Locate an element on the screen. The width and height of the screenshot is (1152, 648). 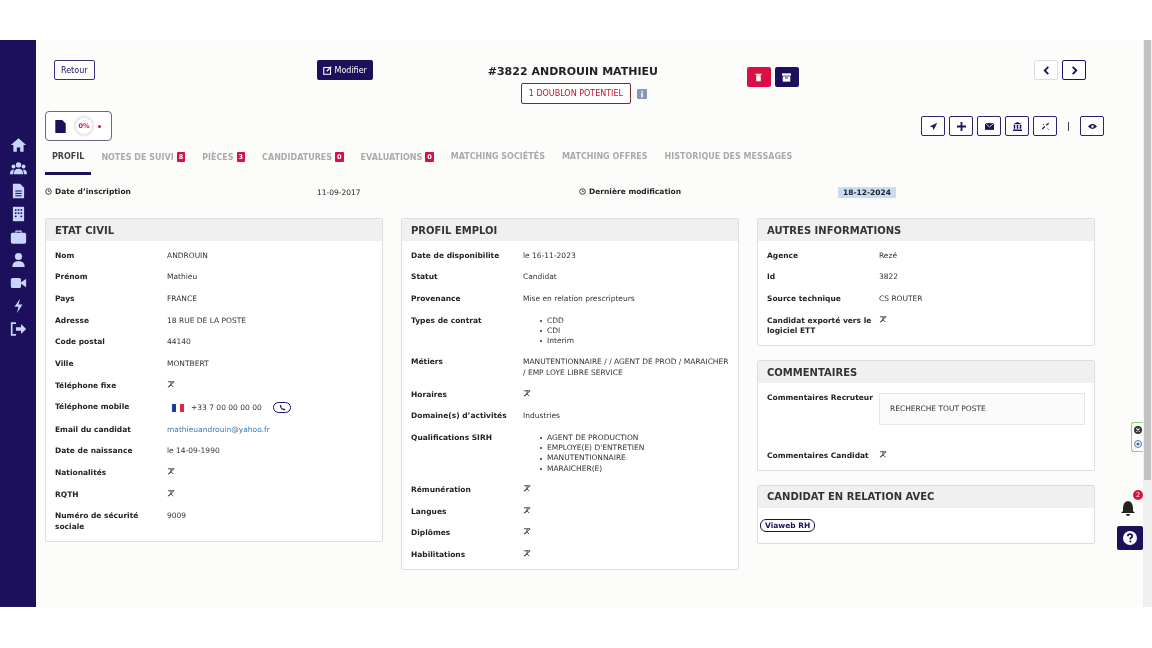
tab: PROFIL is located at coordinates (68, 160).